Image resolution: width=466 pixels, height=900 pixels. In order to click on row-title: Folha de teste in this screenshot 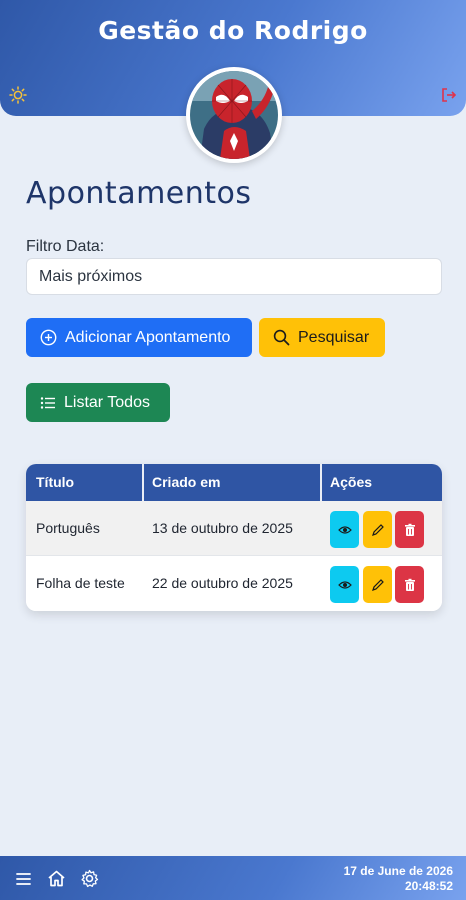, I will do `click(80, 583)`.